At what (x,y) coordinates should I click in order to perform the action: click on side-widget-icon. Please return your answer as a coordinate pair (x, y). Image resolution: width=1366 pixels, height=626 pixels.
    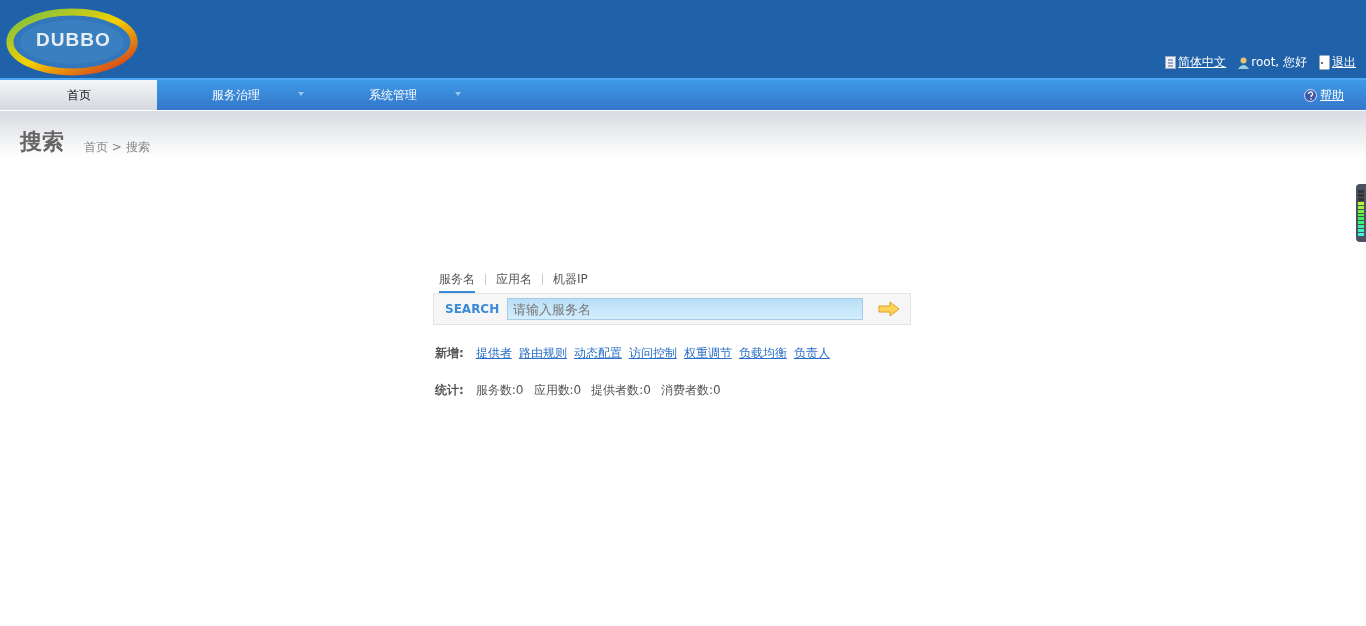
    Looking at the image, I should click on (1361, 213).